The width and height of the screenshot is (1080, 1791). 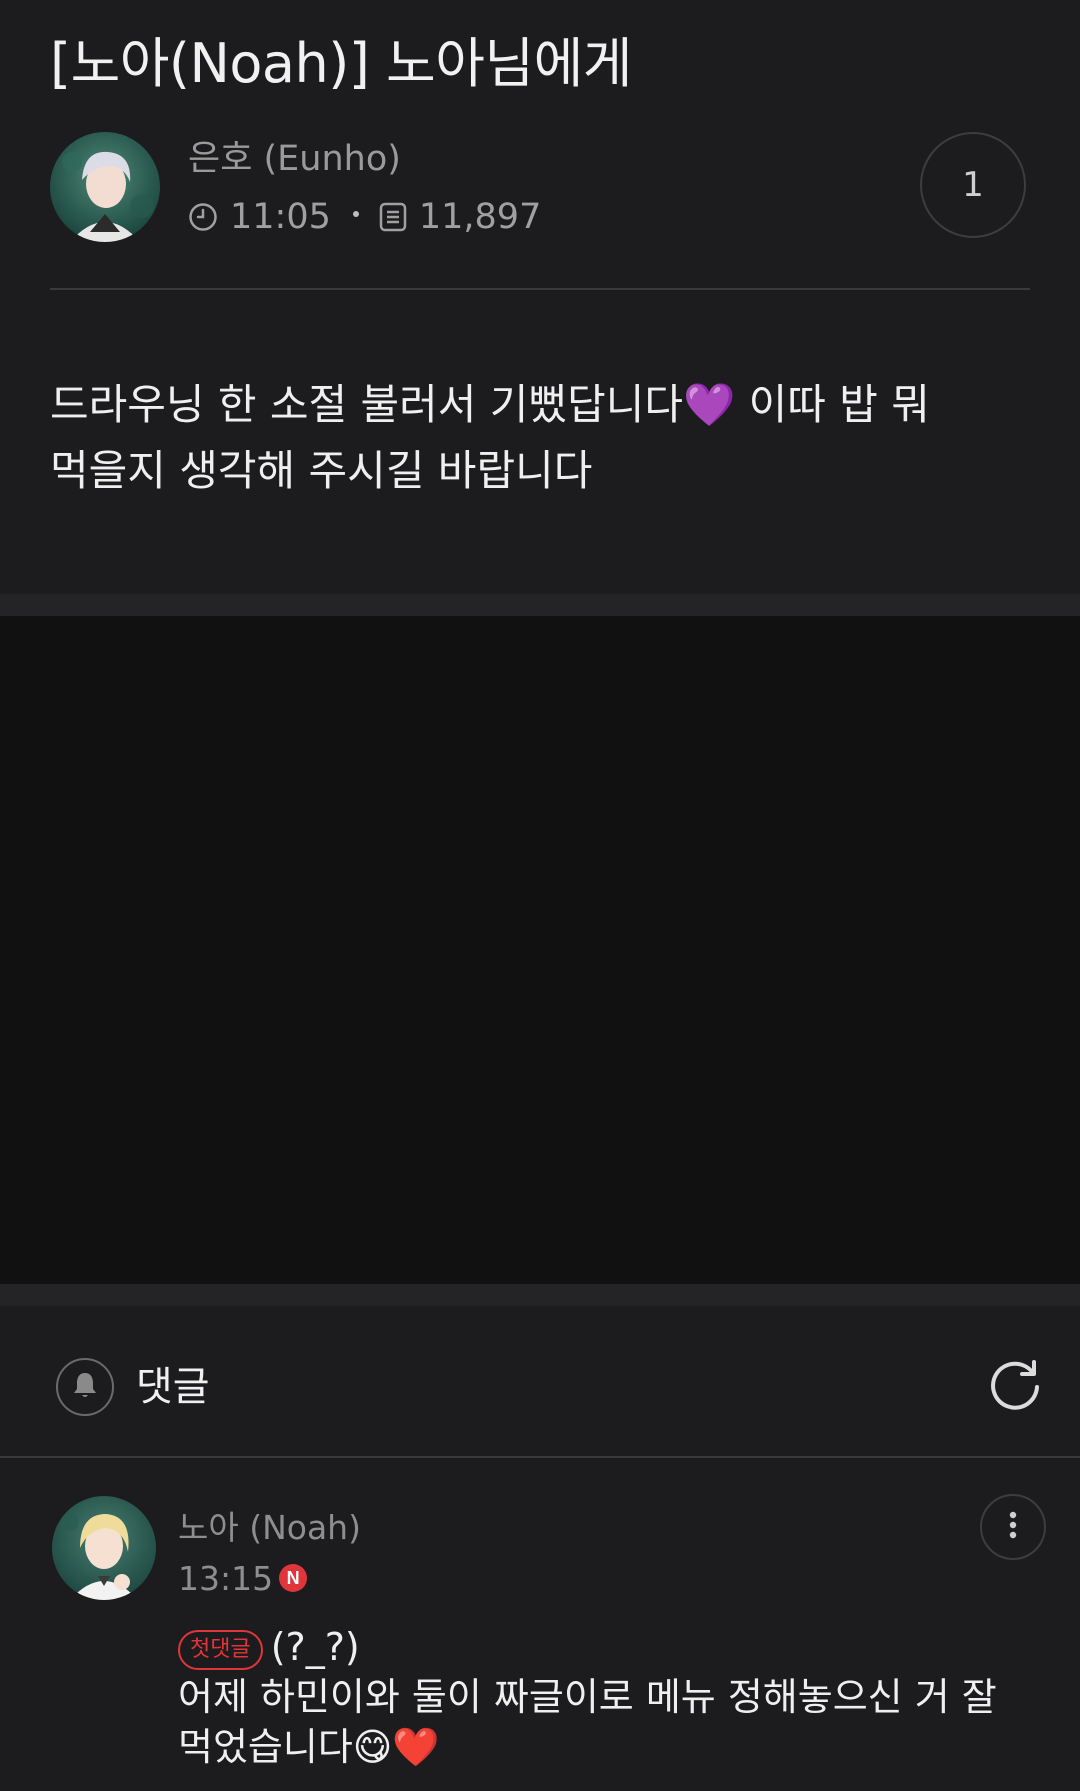 I want to click on clock-icon, so click(x=203, y=217).